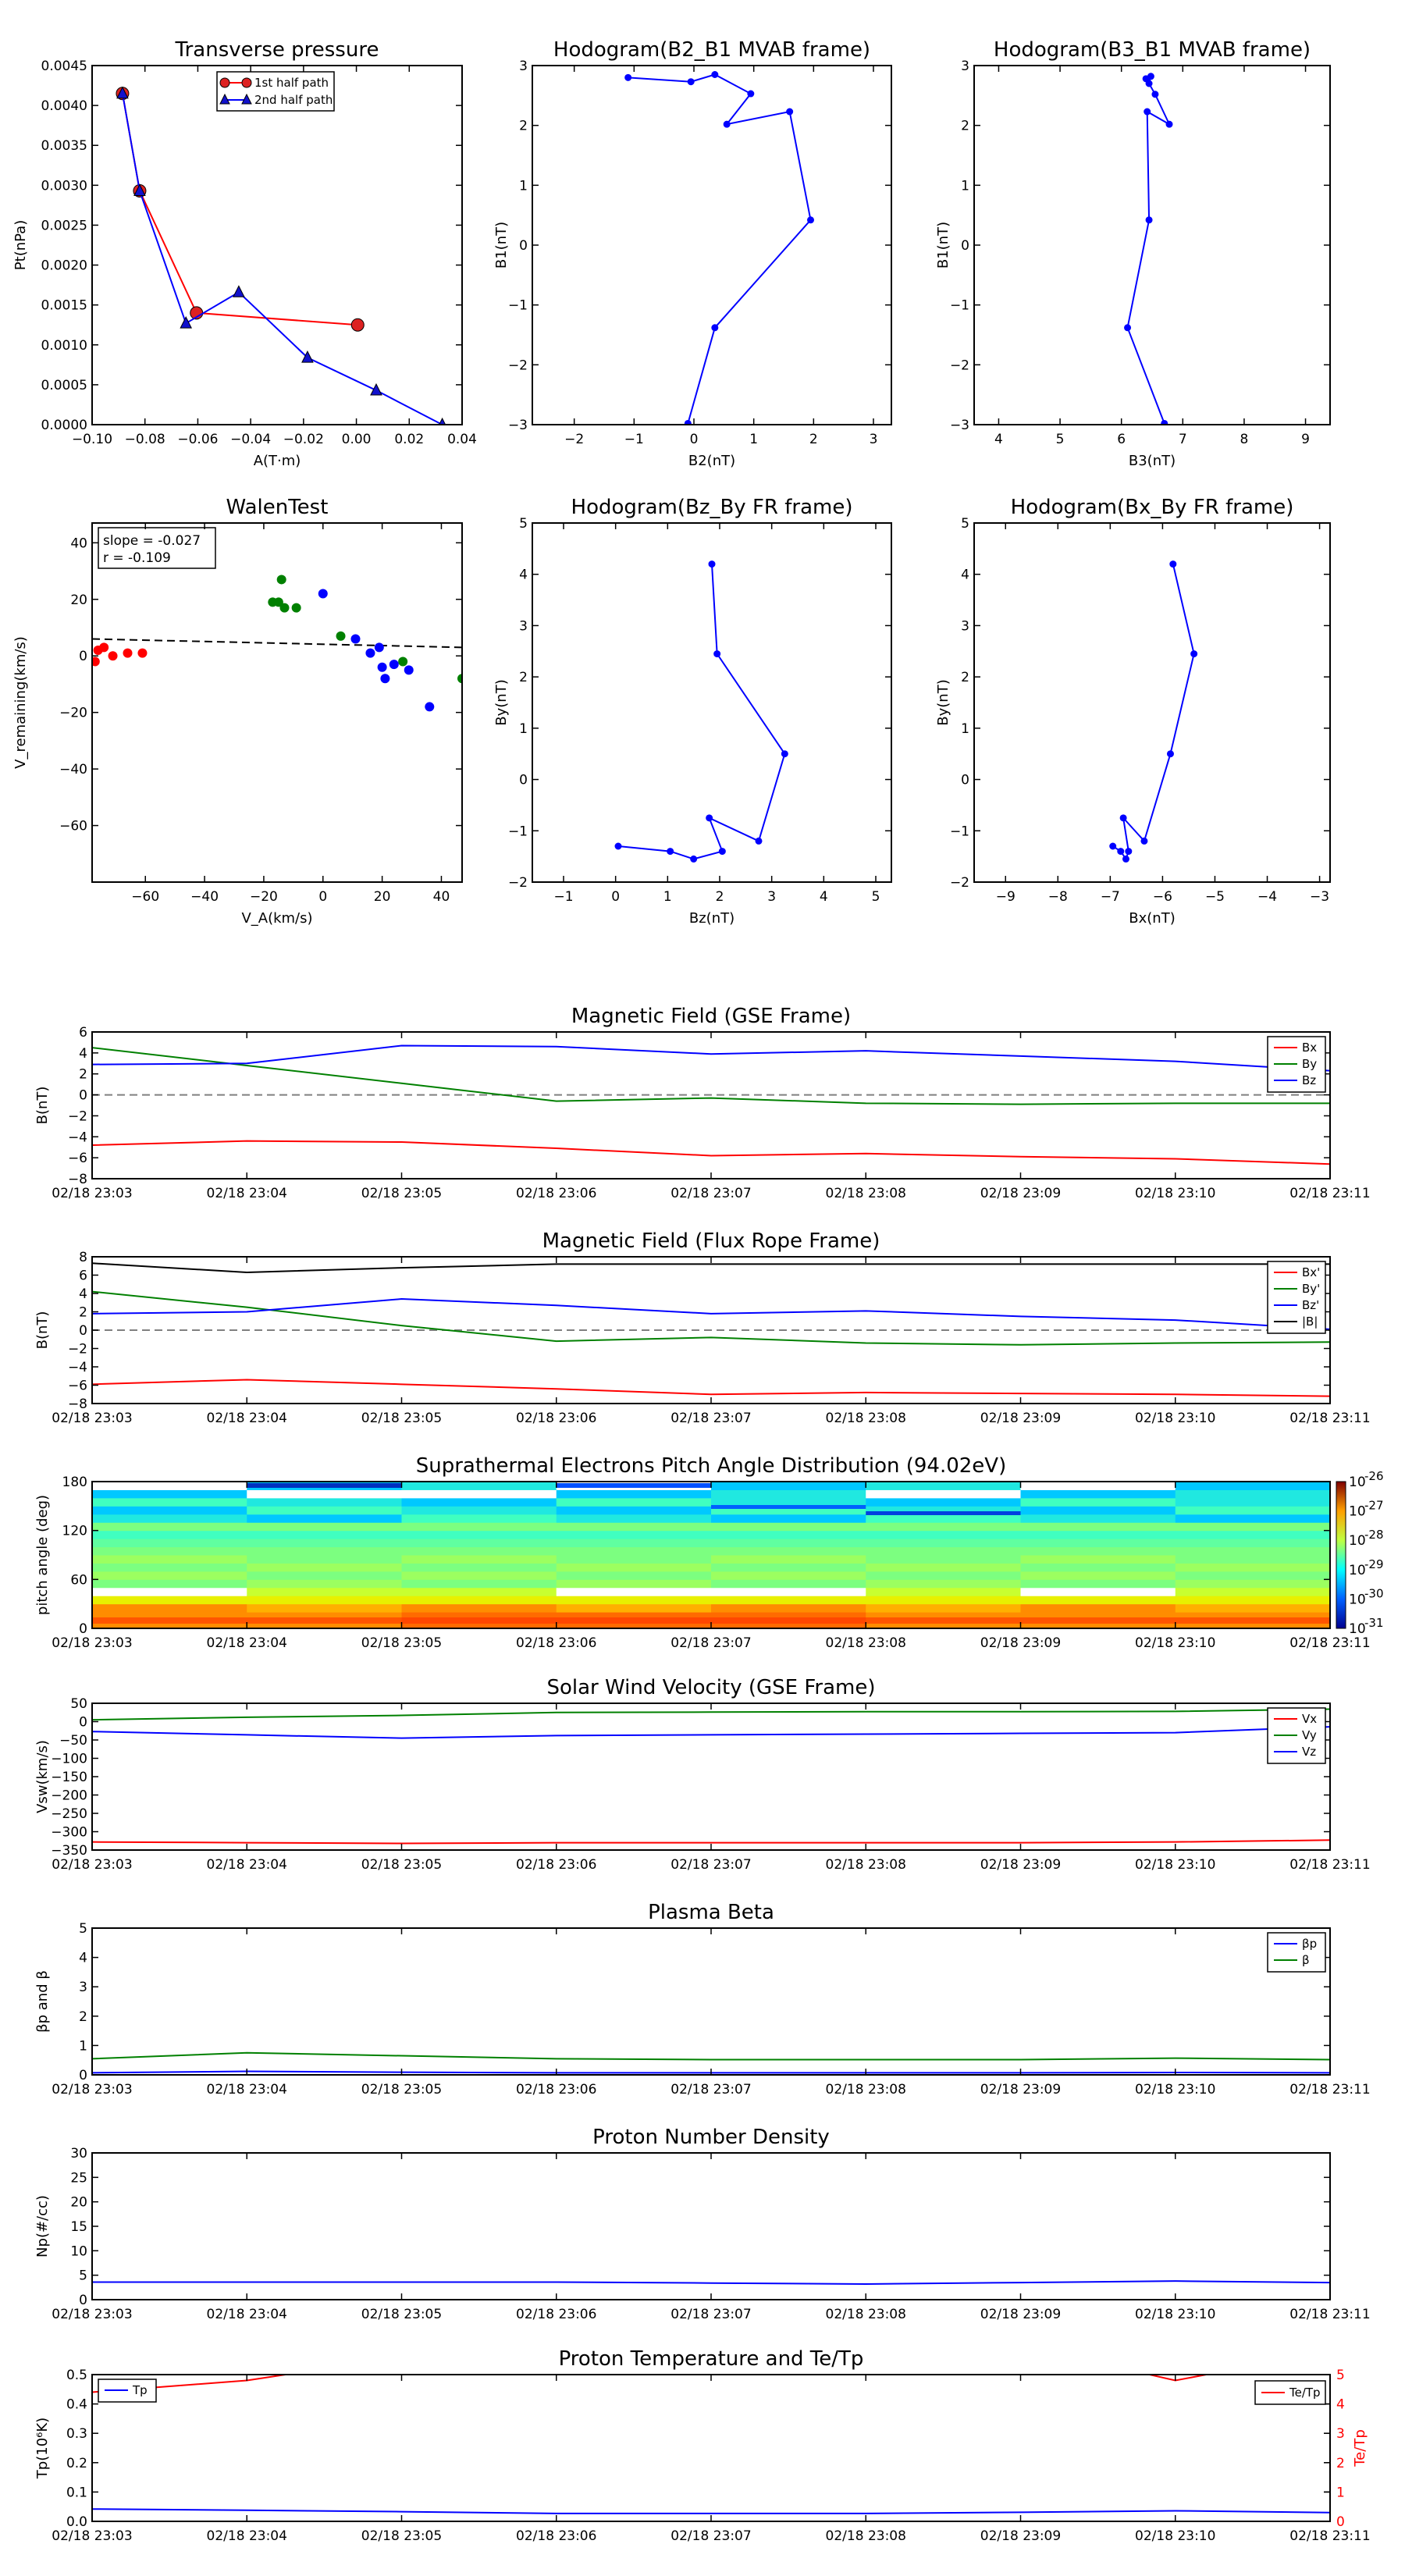  What do you see at coordinates (960, 365) in the screenshot?
I see `y-tick-label: −2` at bounding box center [960, 365].